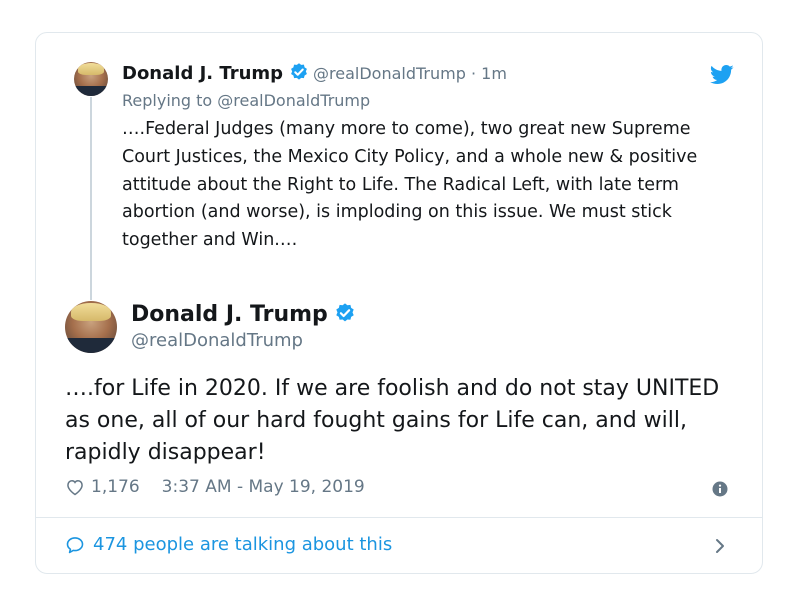 The width and height of the screenshot is (799, 608). What do you see at coordinates (75, 544) in the screenshot?
I see `speech-bubble-icon` at bounding box center [75, 544].